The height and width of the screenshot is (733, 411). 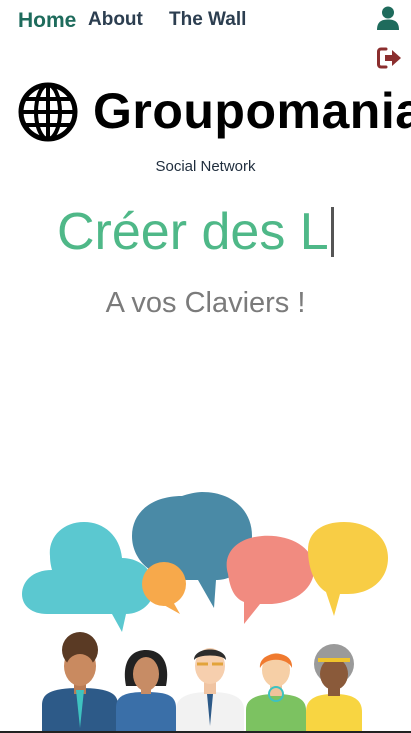 I want to click on logout-icon, so click(x=390, y=58).